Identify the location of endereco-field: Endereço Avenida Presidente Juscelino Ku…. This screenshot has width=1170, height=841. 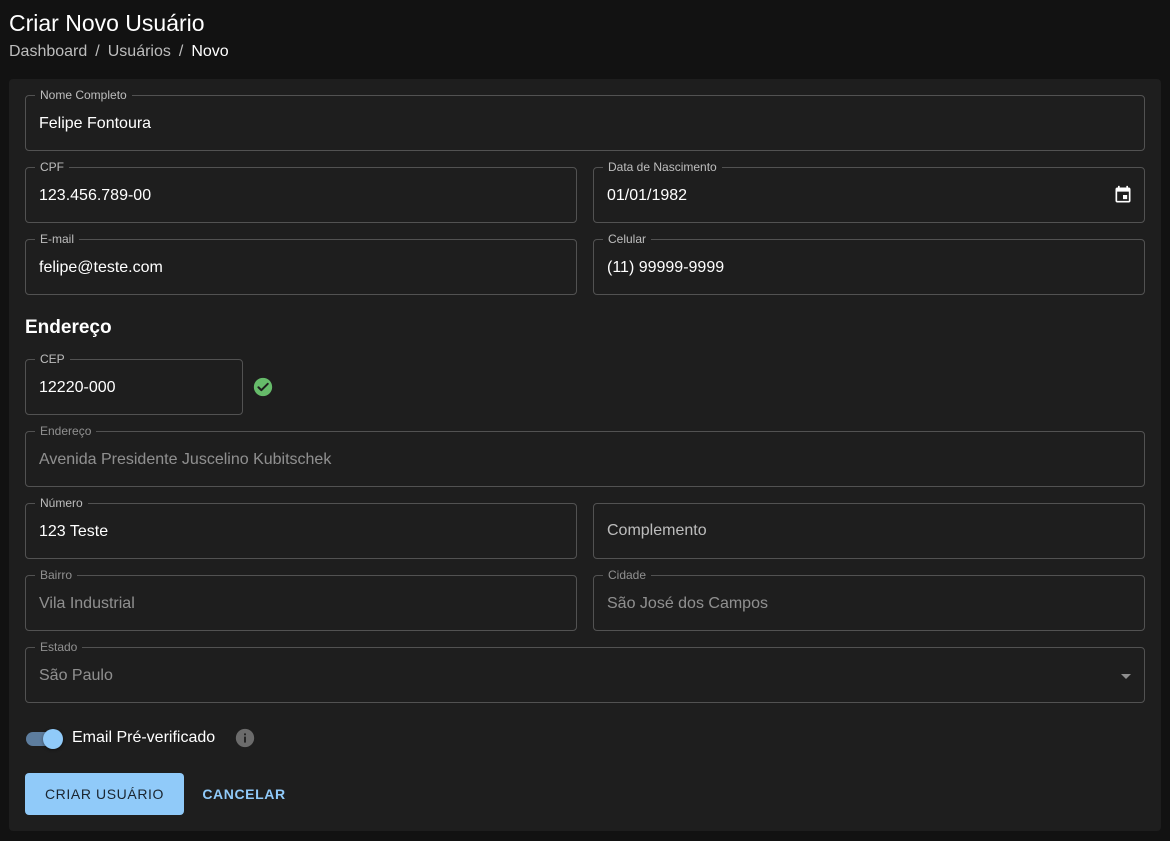
(585, 455).